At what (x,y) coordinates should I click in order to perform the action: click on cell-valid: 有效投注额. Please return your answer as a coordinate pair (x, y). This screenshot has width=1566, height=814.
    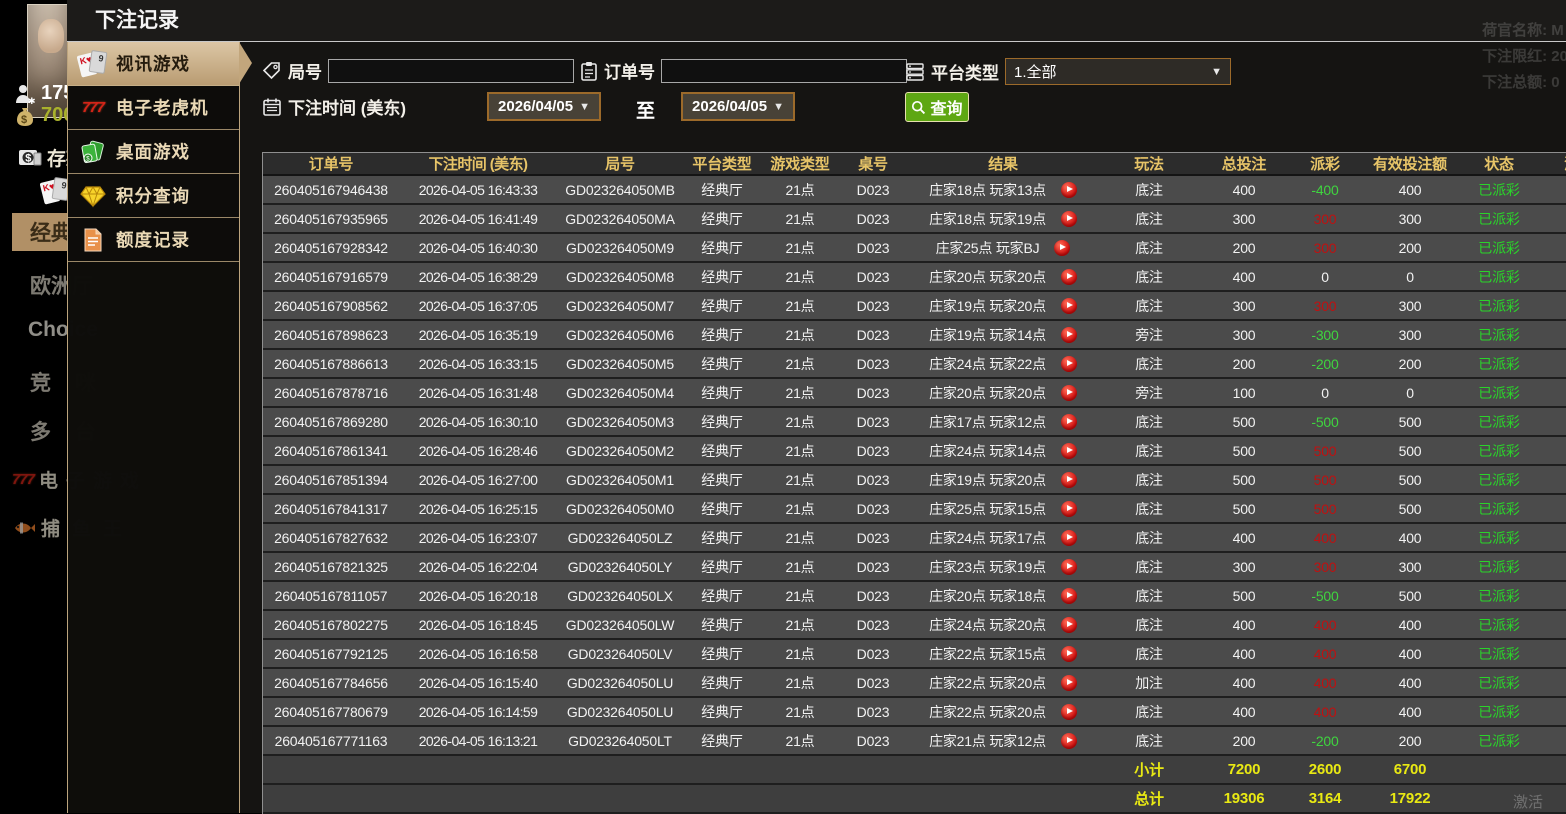
    Looking at the image, I should click on (1409, 164).